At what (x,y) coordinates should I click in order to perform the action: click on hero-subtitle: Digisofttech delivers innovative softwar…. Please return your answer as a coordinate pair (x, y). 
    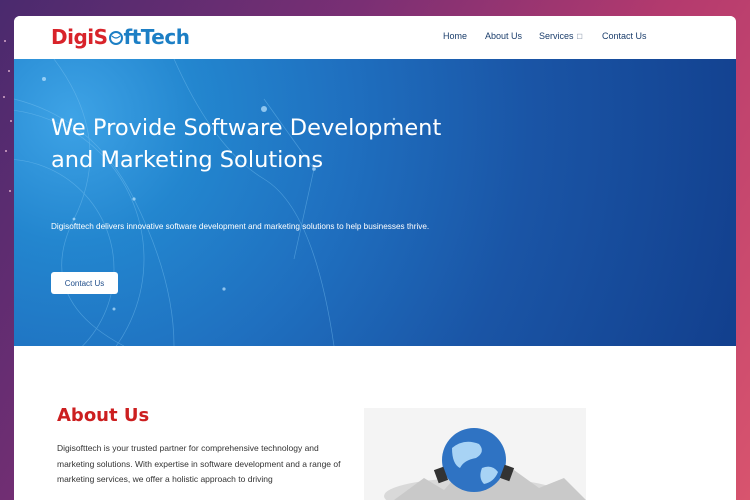
    Looking at the image, I should click on (240, 226).